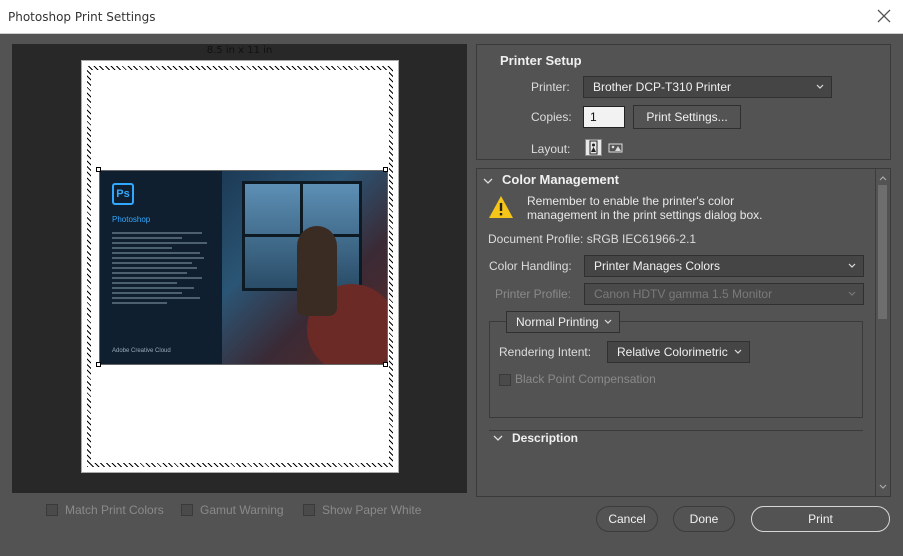  Describe the element at coordinates (585, 379) in the screenshot. I see `black-point-compensation-label: Black Point Compensation` at that location.